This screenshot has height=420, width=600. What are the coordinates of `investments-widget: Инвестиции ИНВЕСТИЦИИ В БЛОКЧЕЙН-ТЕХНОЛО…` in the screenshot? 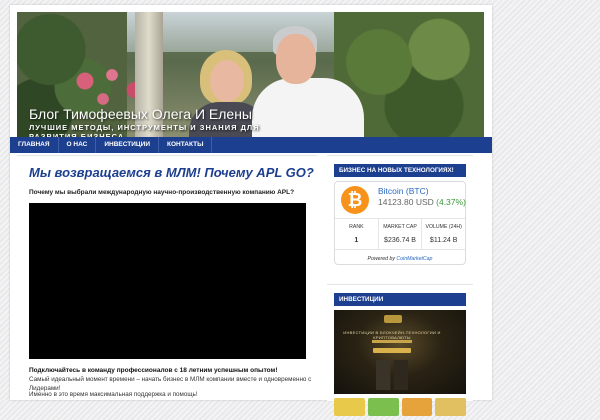 It's located at (400, 350).